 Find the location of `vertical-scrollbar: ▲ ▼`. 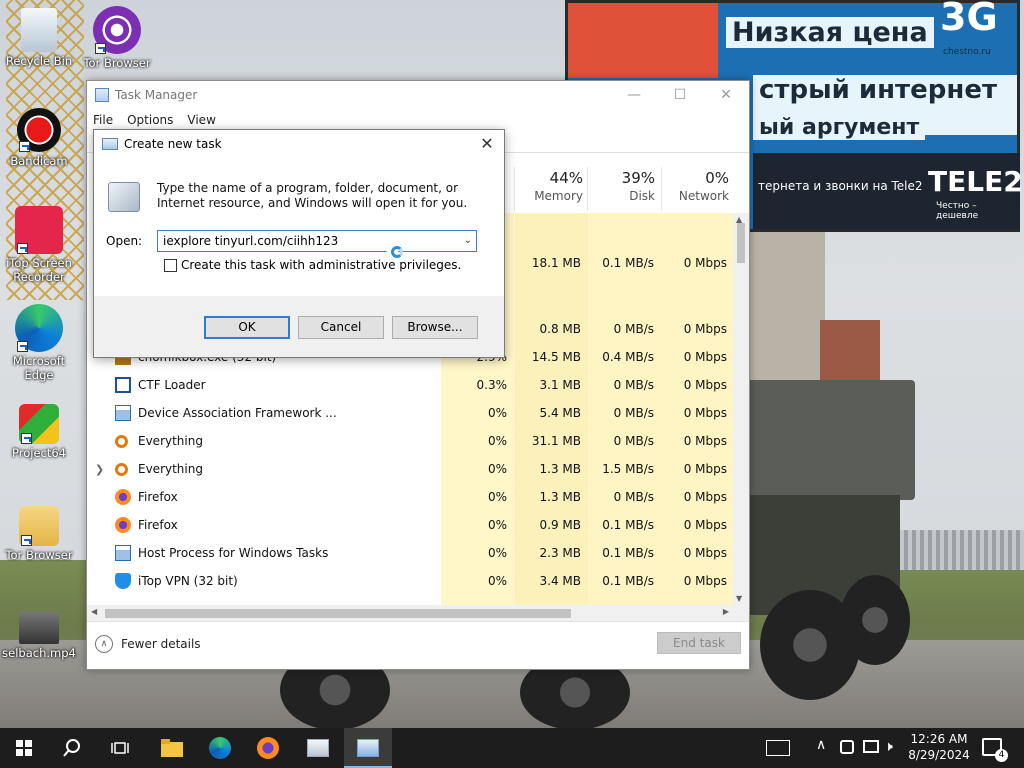

vertical-scrollbar: ▲ ▼ is located at coordinates (741, 409).